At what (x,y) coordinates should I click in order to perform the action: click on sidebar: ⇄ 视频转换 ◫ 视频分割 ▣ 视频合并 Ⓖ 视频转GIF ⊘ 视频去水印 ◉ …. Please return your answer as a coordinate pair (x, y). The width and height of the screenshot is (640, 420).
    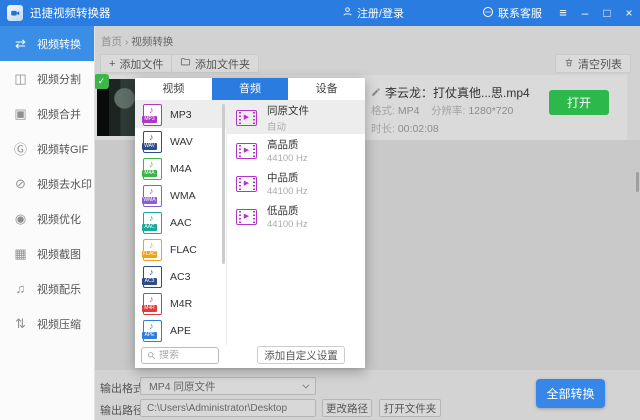
    Looking at the image, I should click on (47, 223).